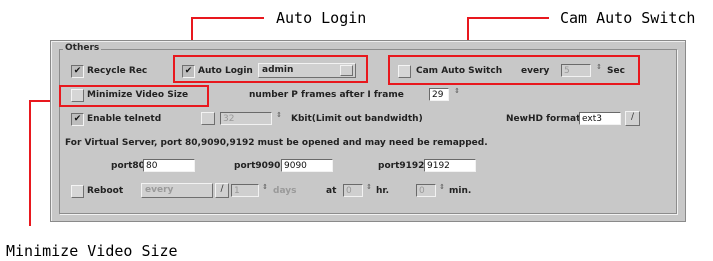 This screenshot has width=713, height=261. Describe the element at coordinates (357, 119) in the screenshot. I see `bandwidth-label: Kbit(Limit out bandwidth)` at that location.